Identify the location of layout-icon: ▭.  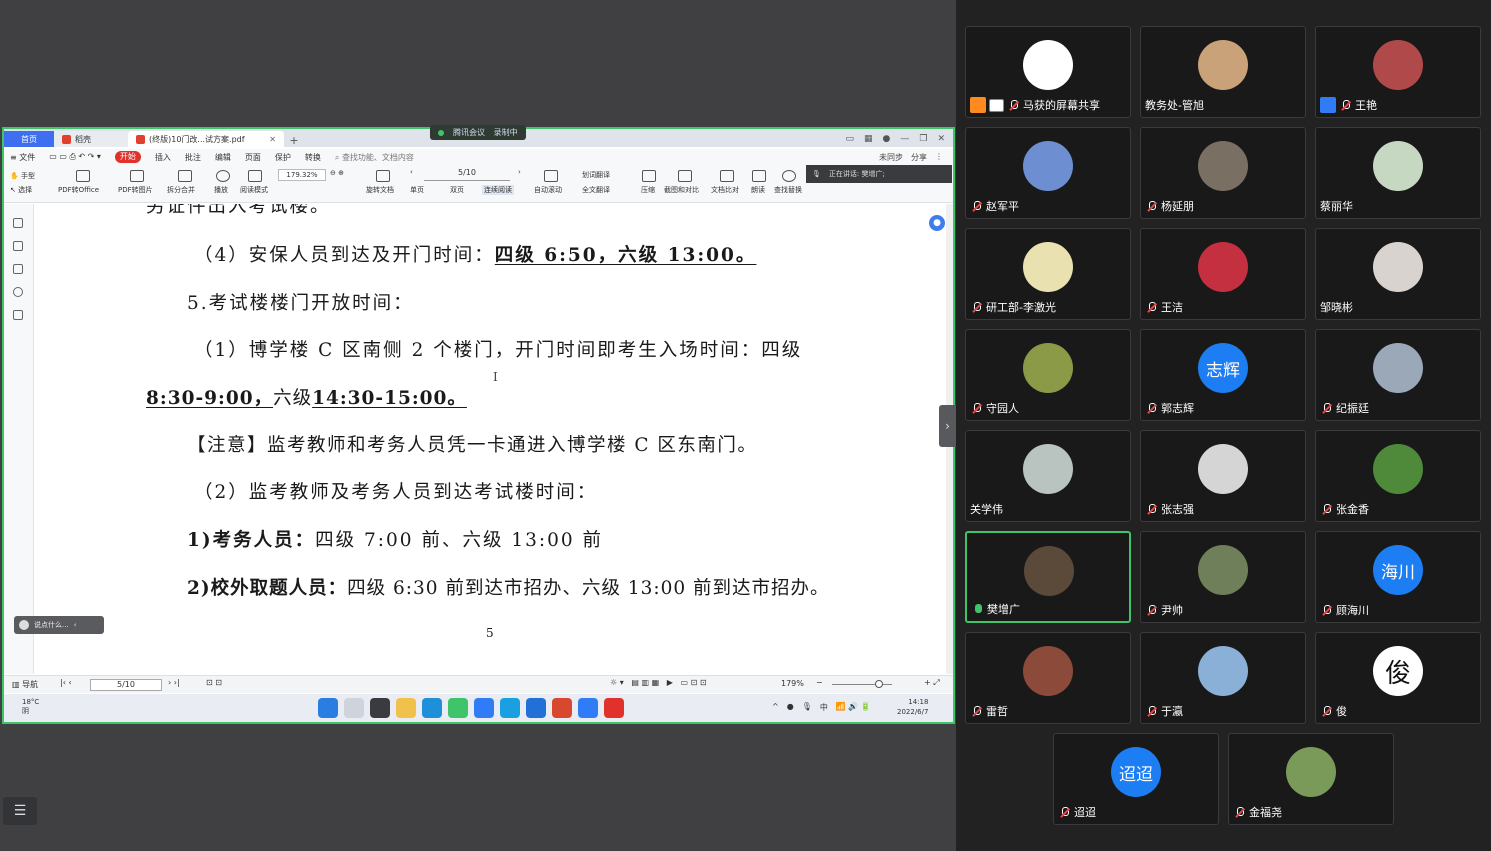
(849, 139).